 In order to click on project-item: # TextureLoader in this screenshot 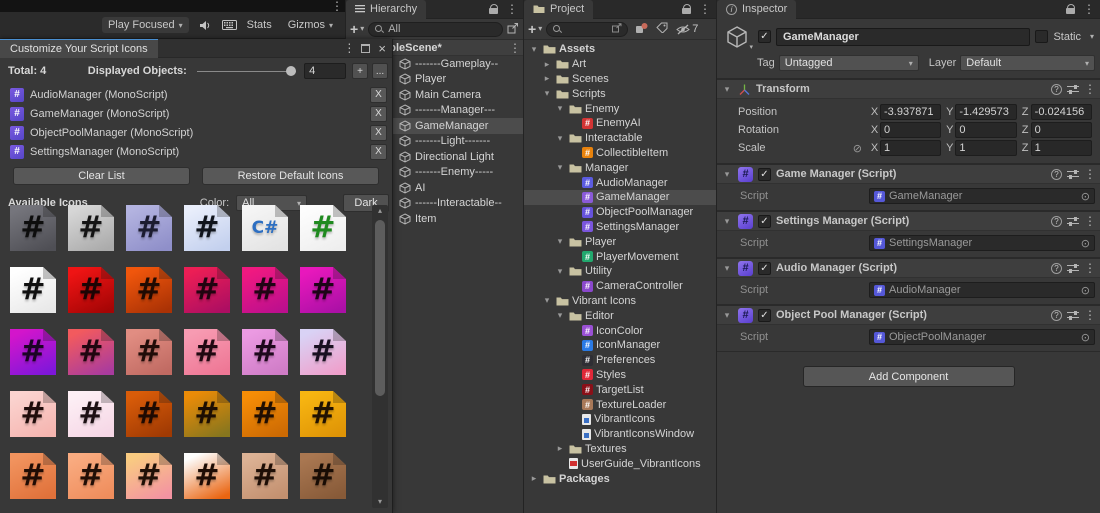, I will do `click(620, 404)`.